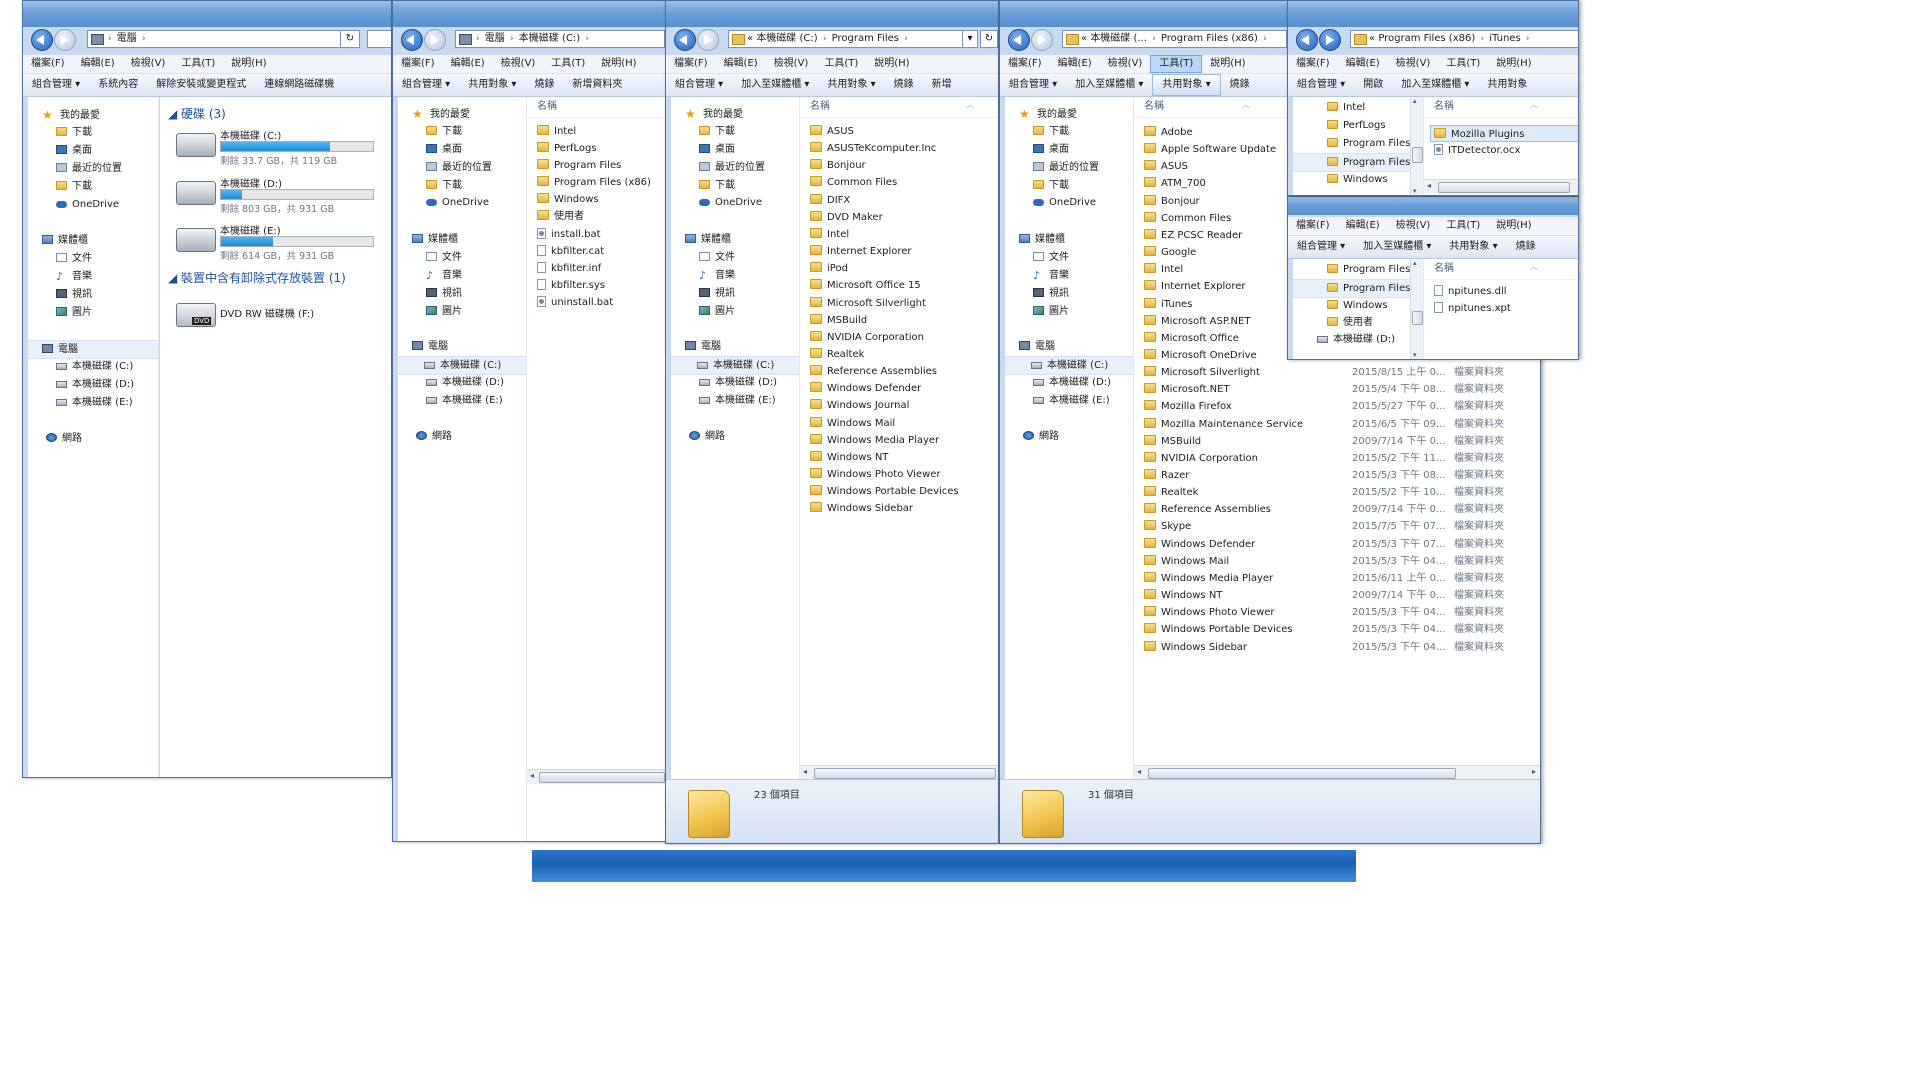  I want to click on list-item: DVD Maker, so click(904, 217).